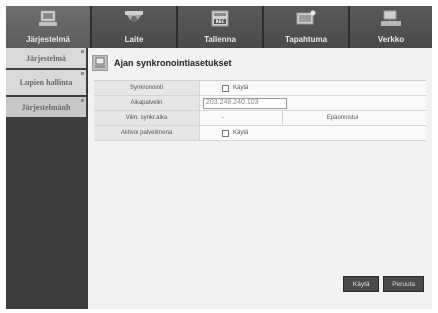 The height and width of the screenshot is (313, 438). What do you see at coordinates (220, 18) in the screenshot?
I see `record-icon: REC` at bounding box center [220, 18].